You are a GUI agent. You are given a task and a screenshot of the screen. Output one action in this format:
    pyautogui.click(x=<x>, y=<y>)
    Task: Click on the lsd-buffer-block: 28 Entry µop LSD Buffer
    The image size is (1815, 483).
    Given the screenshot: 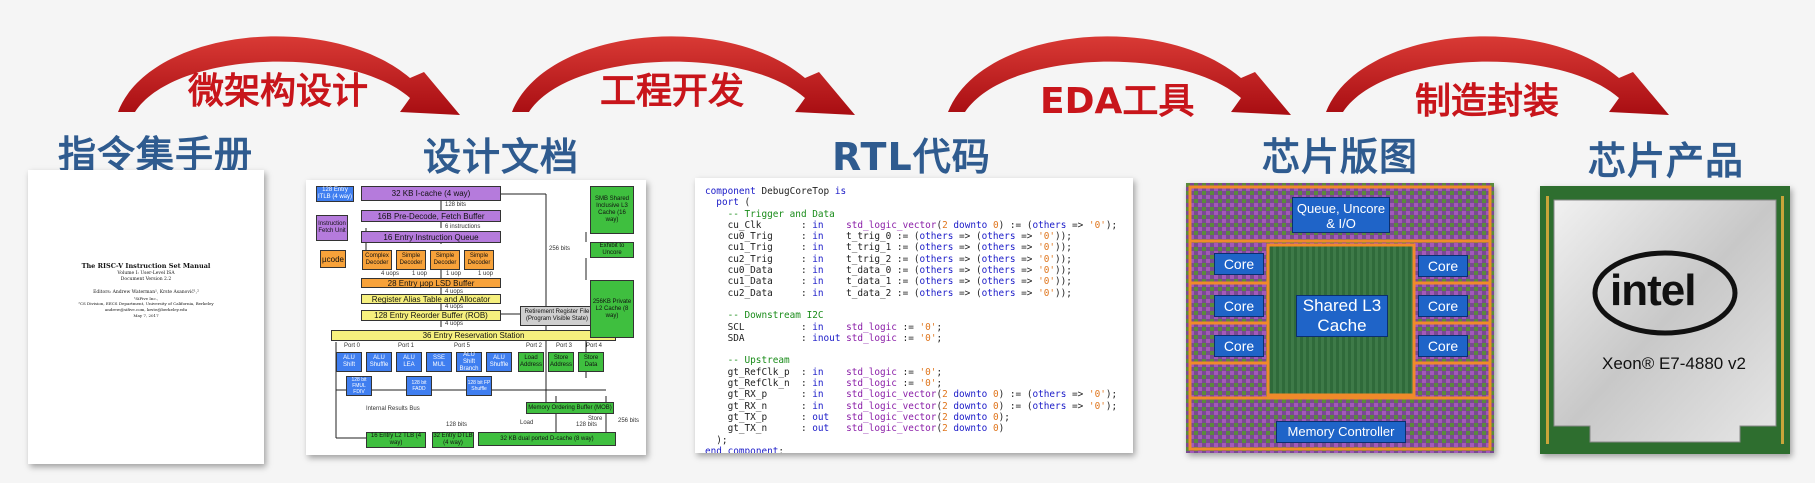 What is the action you would take?
    pyautogui.click(x=431, y=283)
    